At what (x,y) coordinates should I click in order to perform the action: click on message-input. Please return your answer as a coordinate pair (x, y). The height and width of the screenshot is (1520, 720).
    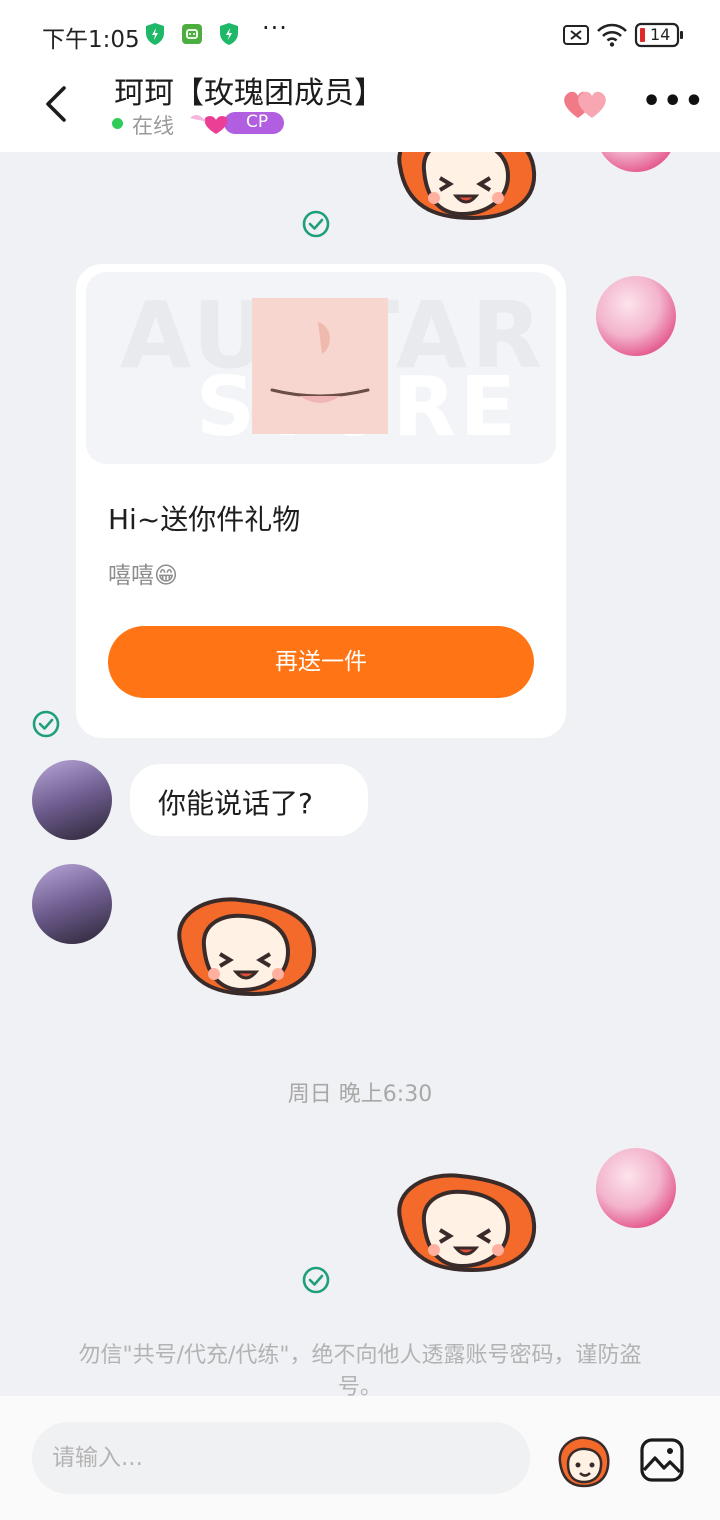
    Looking at the image, I should click on (281, 1458).